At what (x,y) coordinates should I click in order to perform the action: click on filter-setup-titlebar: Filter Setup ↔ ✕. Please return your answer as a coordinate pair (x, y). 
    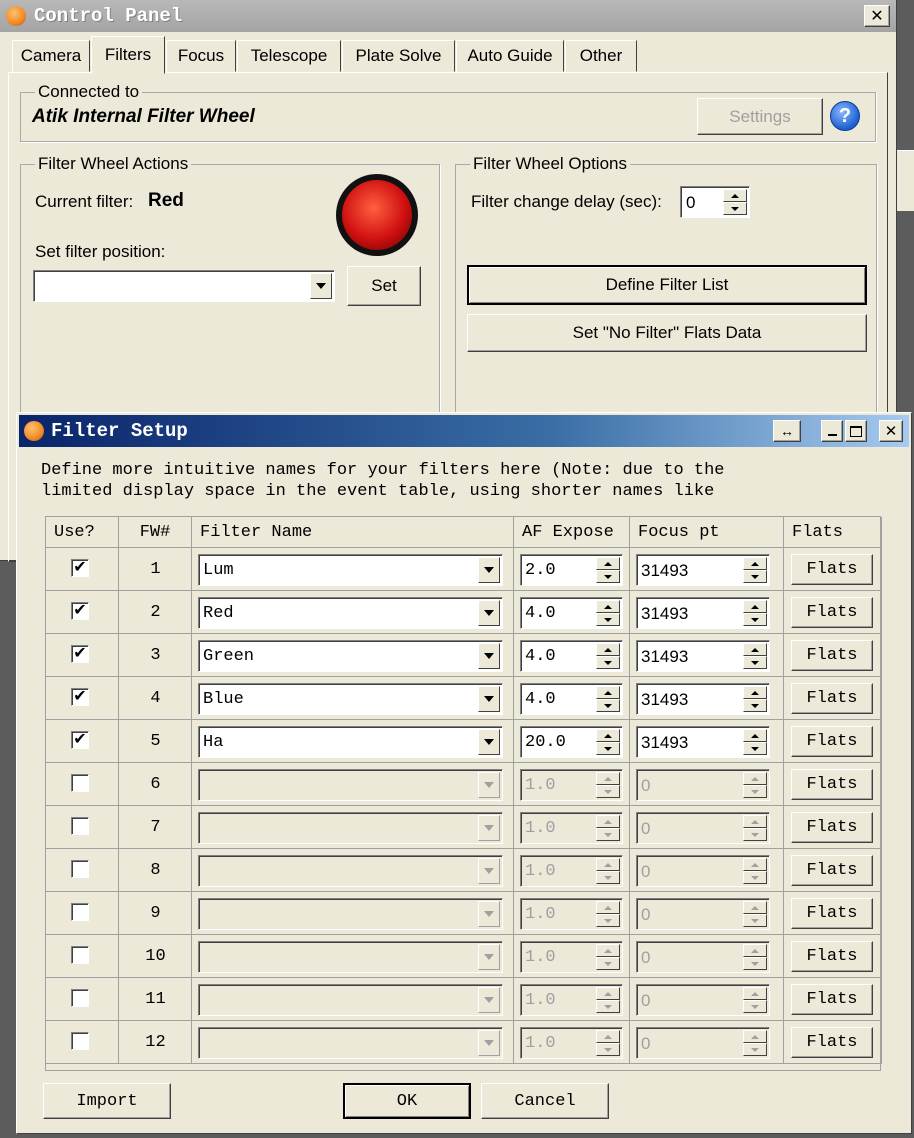
    Looking at the image, I should click on (464, 431).